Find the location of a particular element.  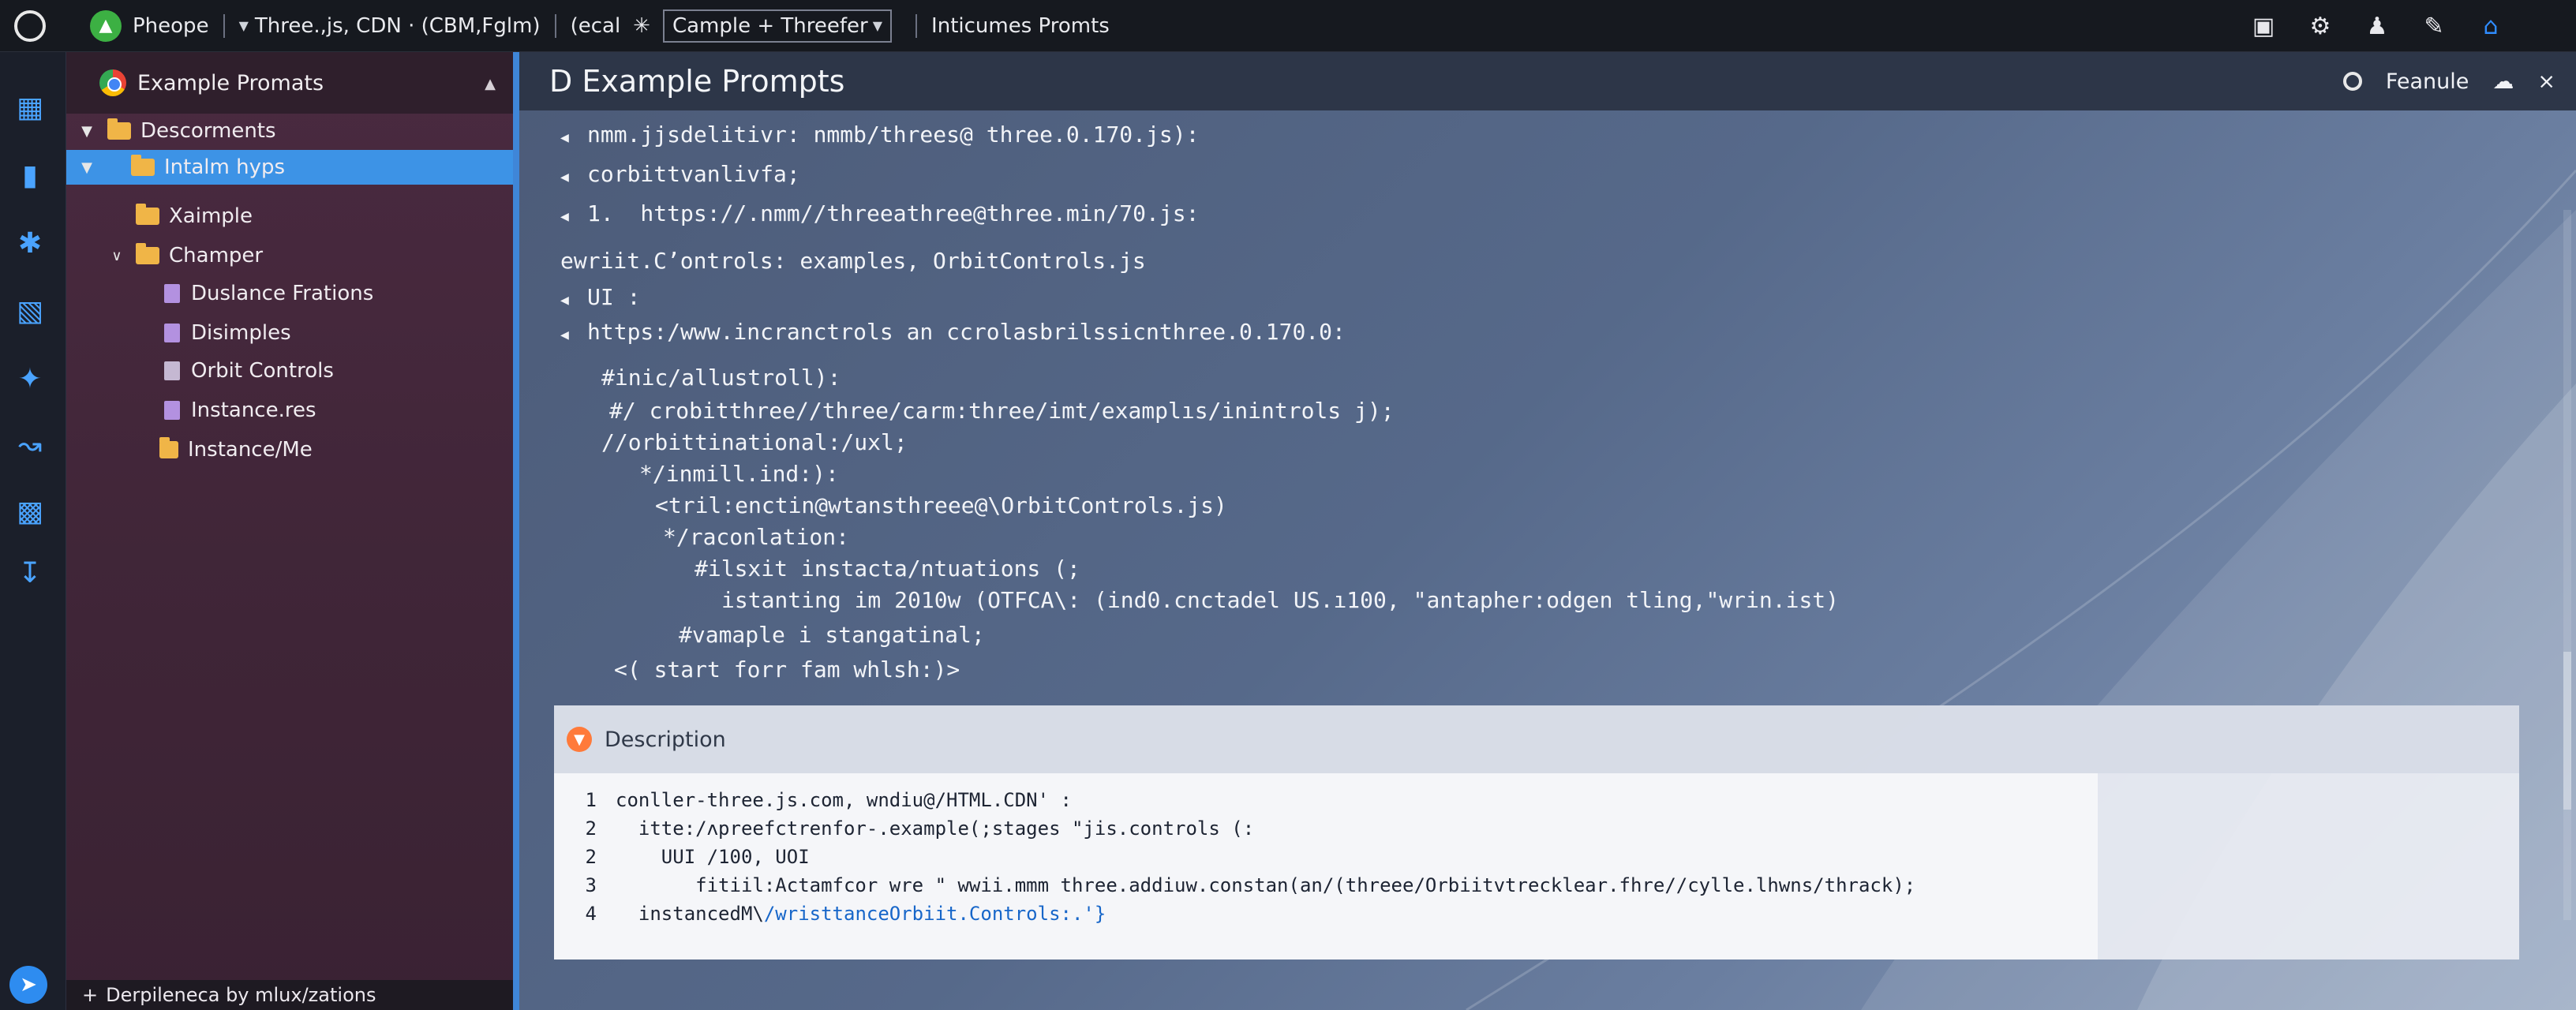

dashboard-icon: ▣ is located at coordinates (2263, 26).